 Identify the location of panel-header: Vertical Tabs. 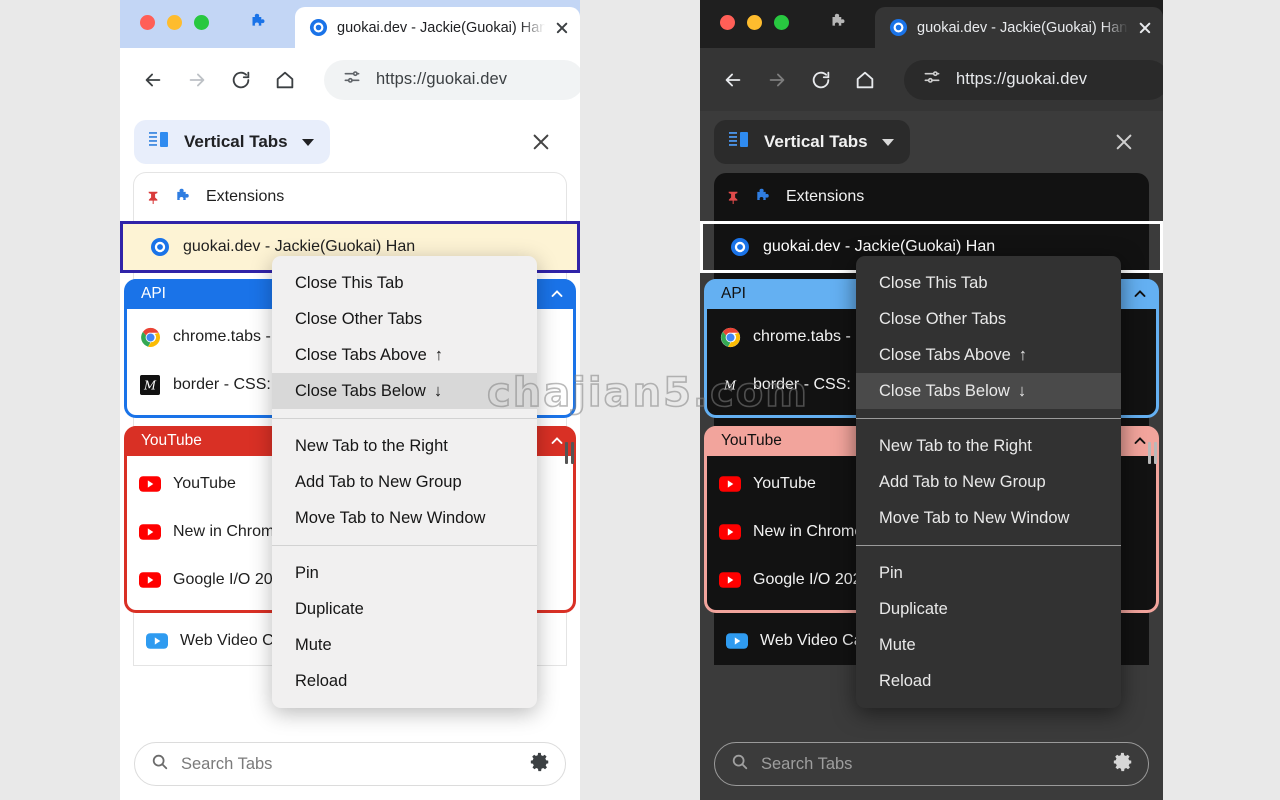
(931, 142).